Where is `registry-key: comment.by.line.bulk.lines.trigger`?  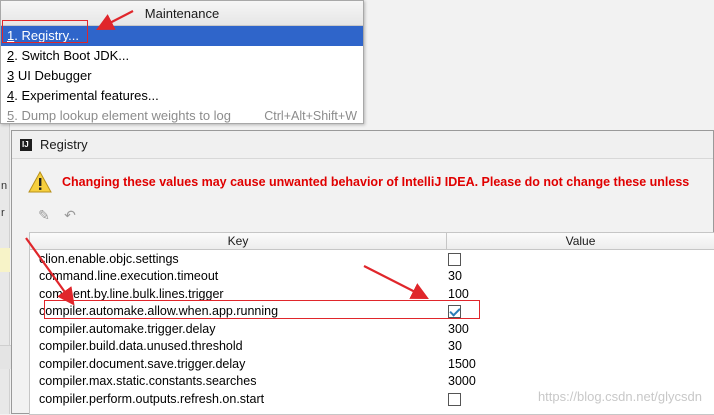
registry-key: comment.by.line.bulk.lines.trigger is located at coordinates (131, 293).